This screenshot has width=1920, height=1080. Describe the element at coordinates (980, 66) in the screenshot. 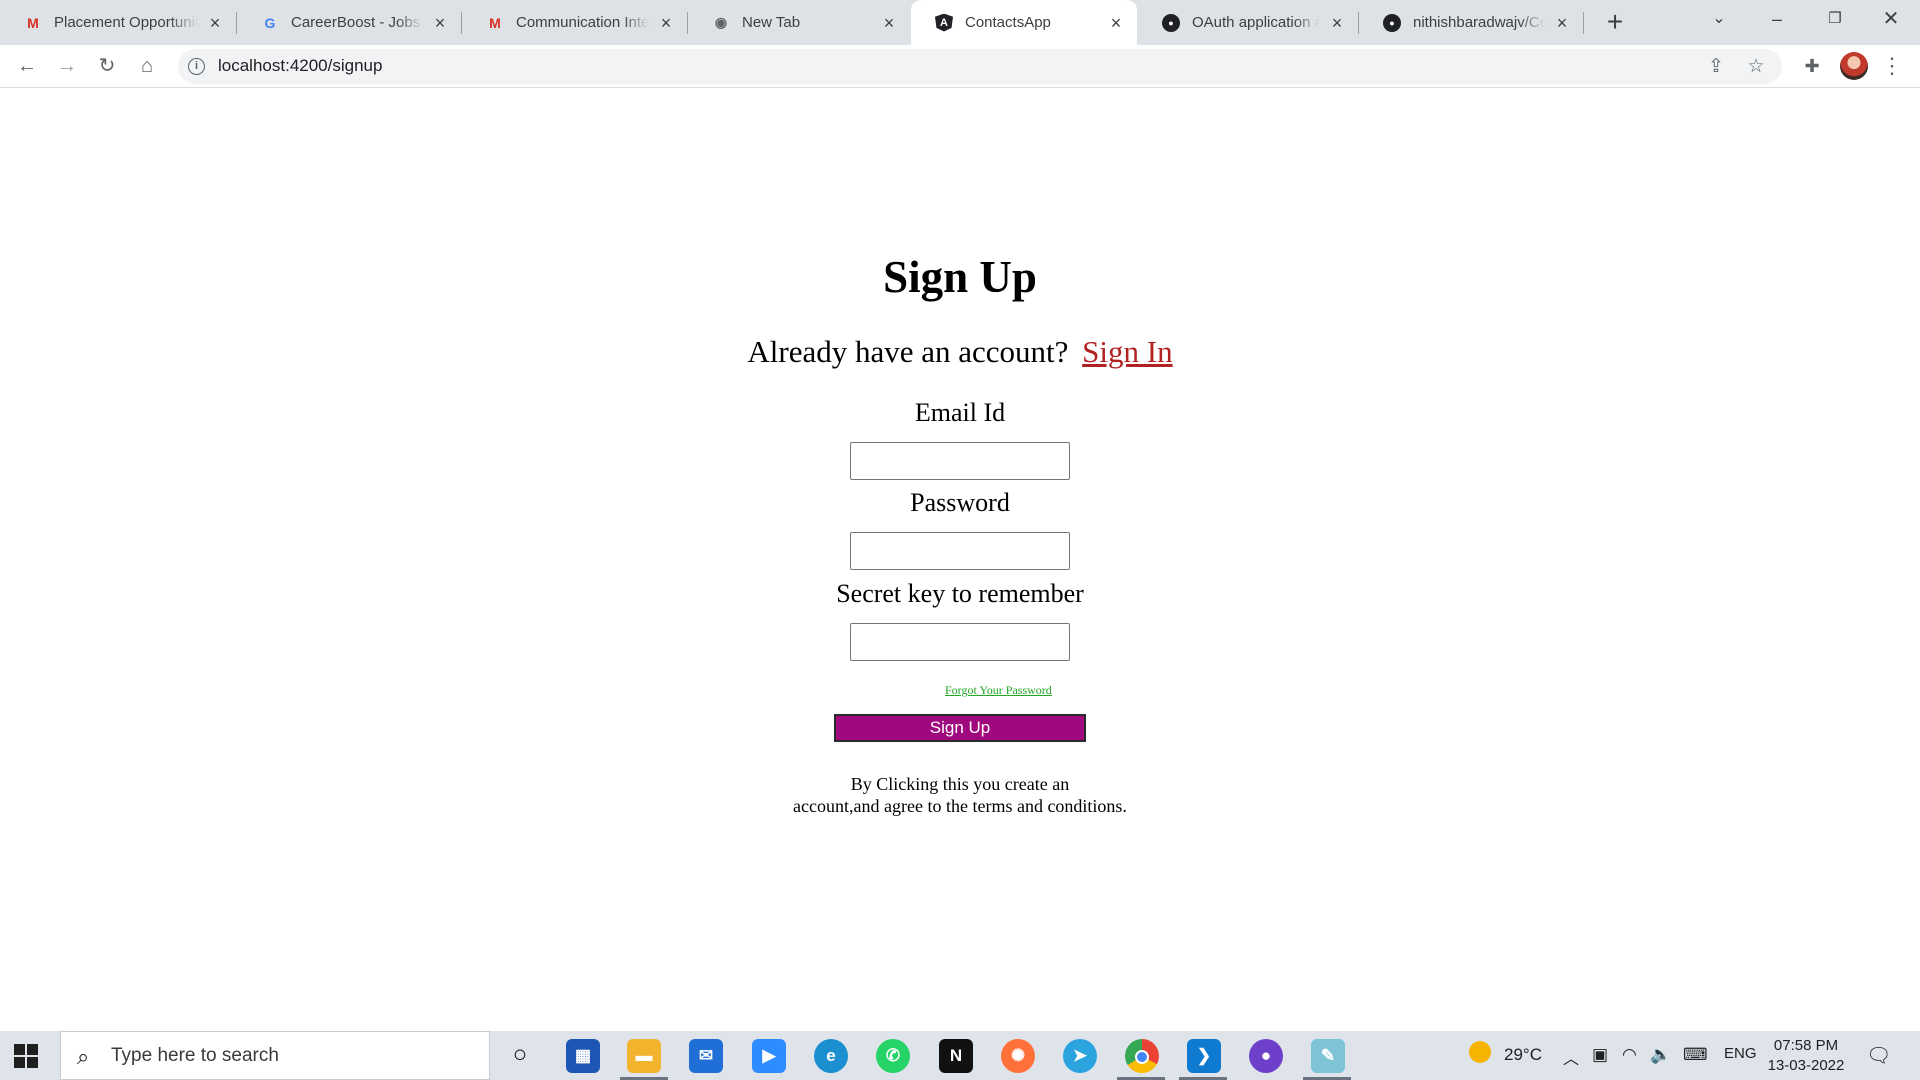

I see `address-bar: i localhost:4200/signup ⇪ ☆` at that location.